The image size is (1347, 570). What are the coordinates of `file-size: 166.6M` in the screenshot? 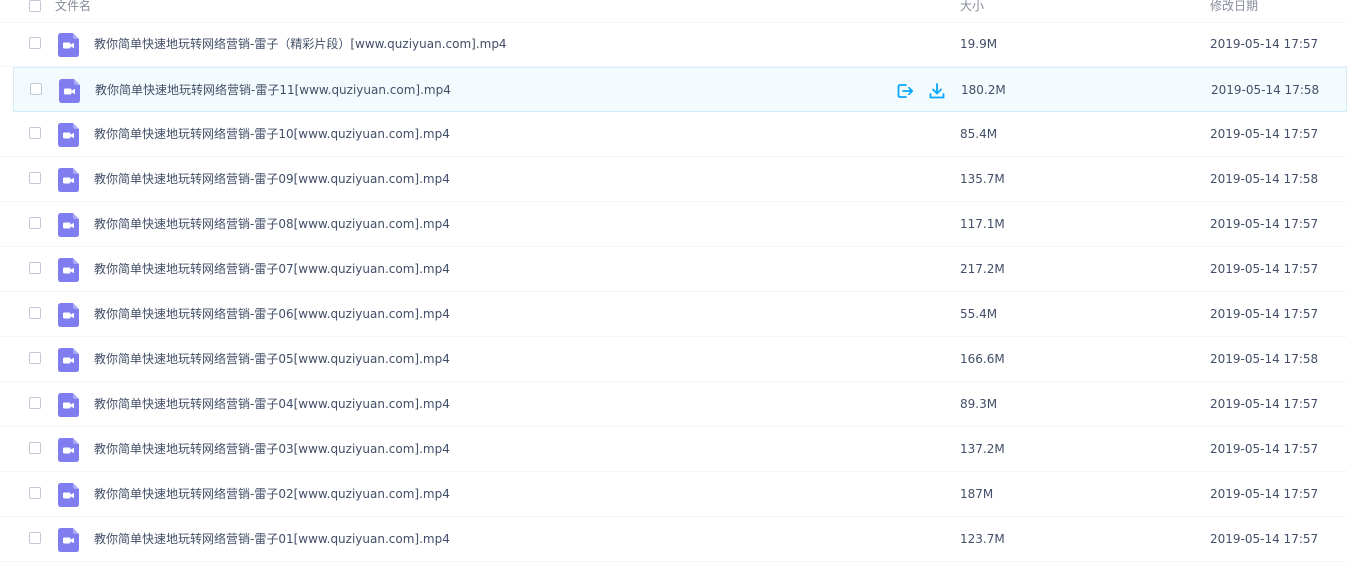 It's located at (982, 359).